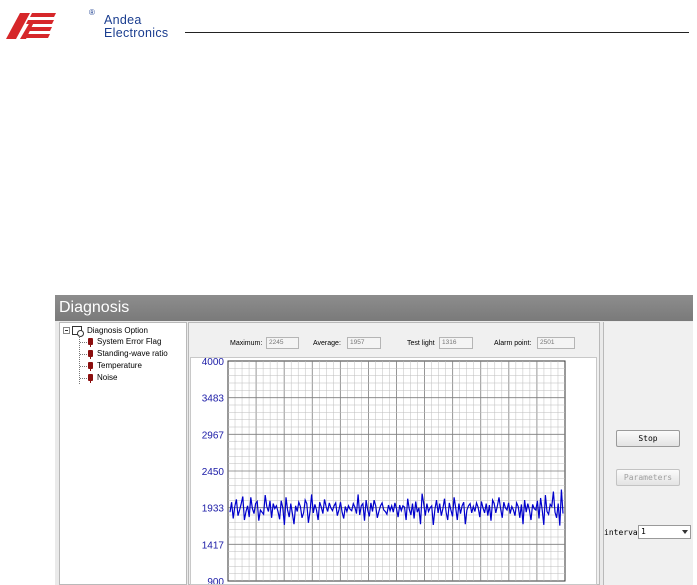 This screenshot has height=585, width=697. What do you see at coordinates (513, 343) in the screenshot?
I see `alarm-point-label: Alarm point:` at bounding box center [513, 343].